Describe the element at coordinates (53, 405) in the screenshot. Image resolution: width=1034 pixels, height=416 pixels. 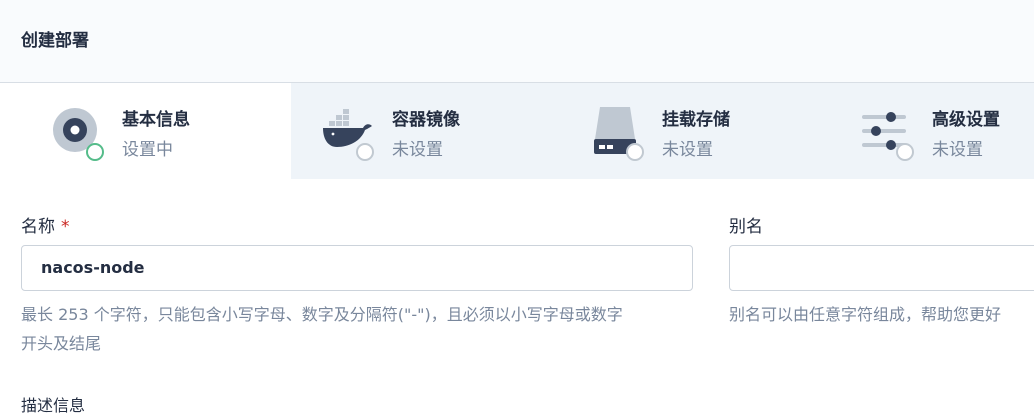
I see `description-field-label: 描述信息` at that location.